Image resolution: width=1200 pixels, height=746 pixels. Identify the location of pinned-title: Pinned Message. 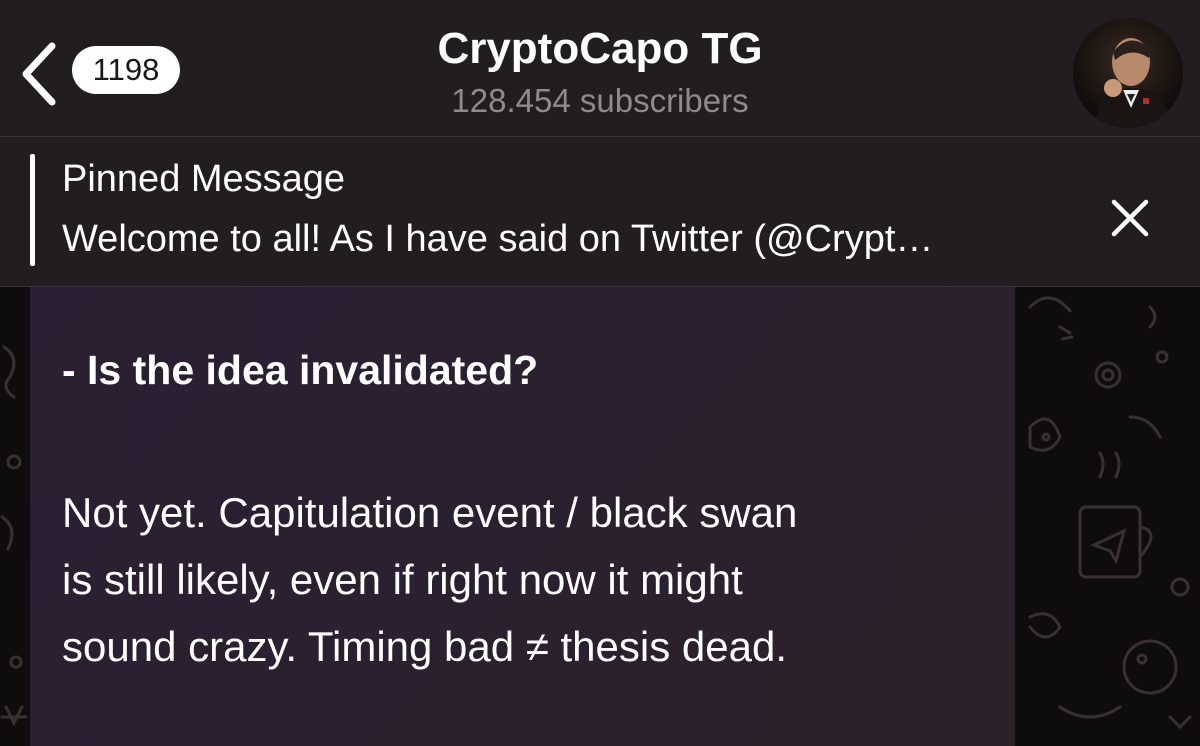
(204, 179).